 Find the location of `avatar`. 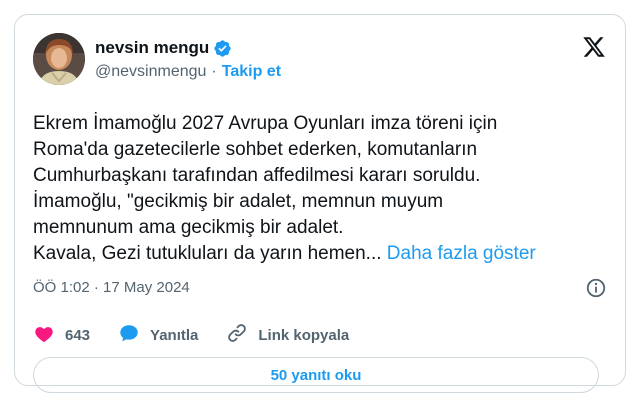

avatar is located at coordinates (59, 59).